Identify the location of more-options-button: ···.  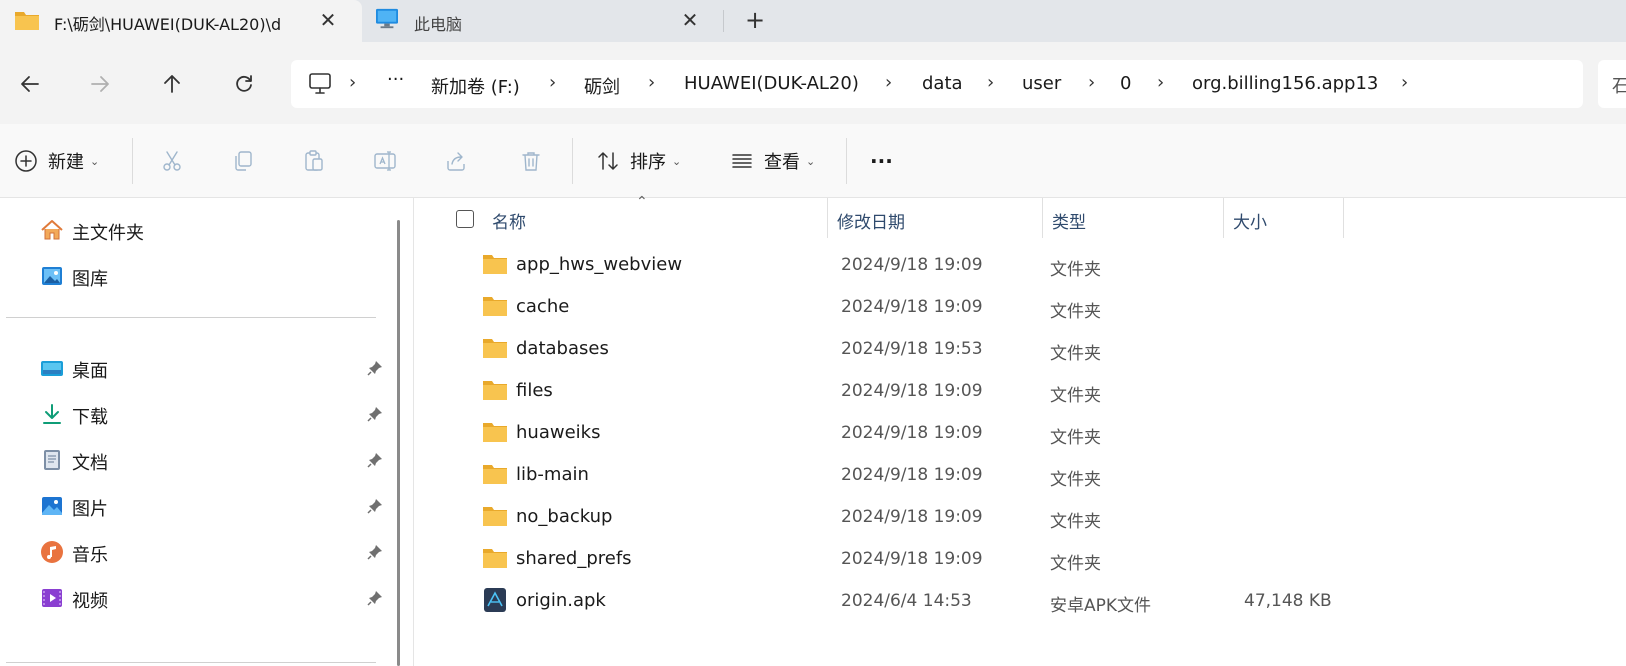
(881, 161).